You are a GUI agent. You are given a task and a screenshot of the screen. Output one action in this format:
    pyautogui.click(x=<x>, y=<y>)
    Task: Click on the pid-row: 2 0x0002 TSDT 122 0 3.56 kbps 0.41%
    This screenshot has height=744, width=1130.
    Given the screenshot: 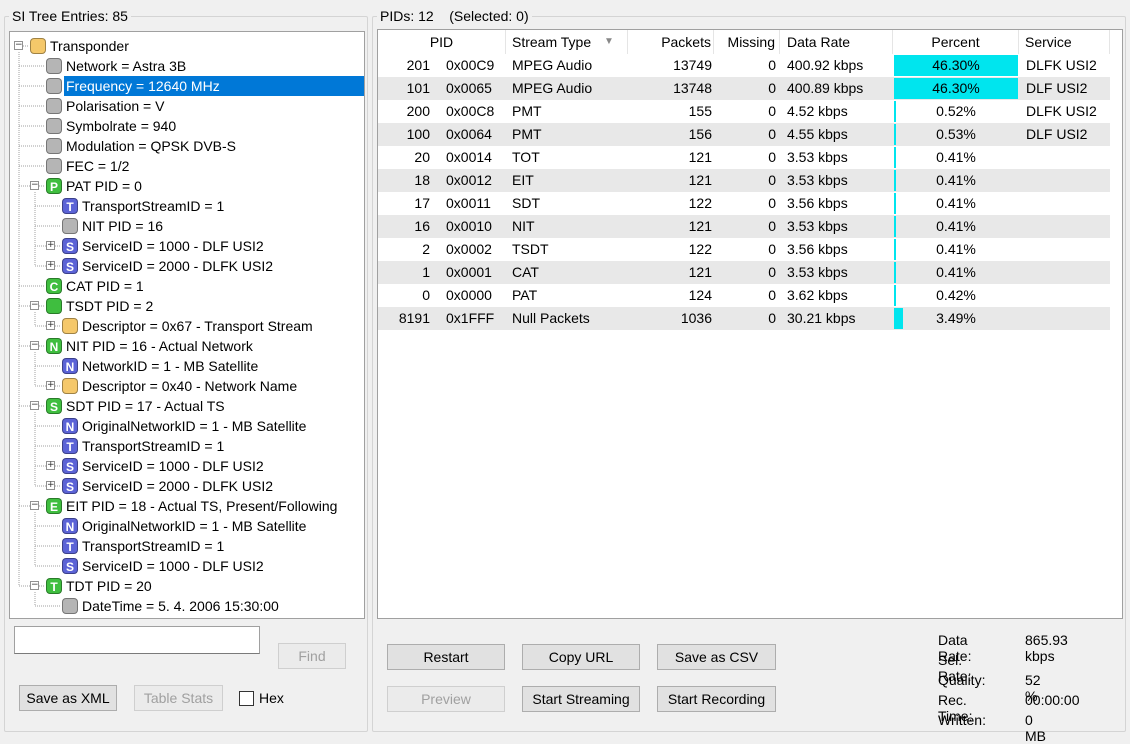 What is the action you would take?
    pyautogui.click(x=744, y=249)
    